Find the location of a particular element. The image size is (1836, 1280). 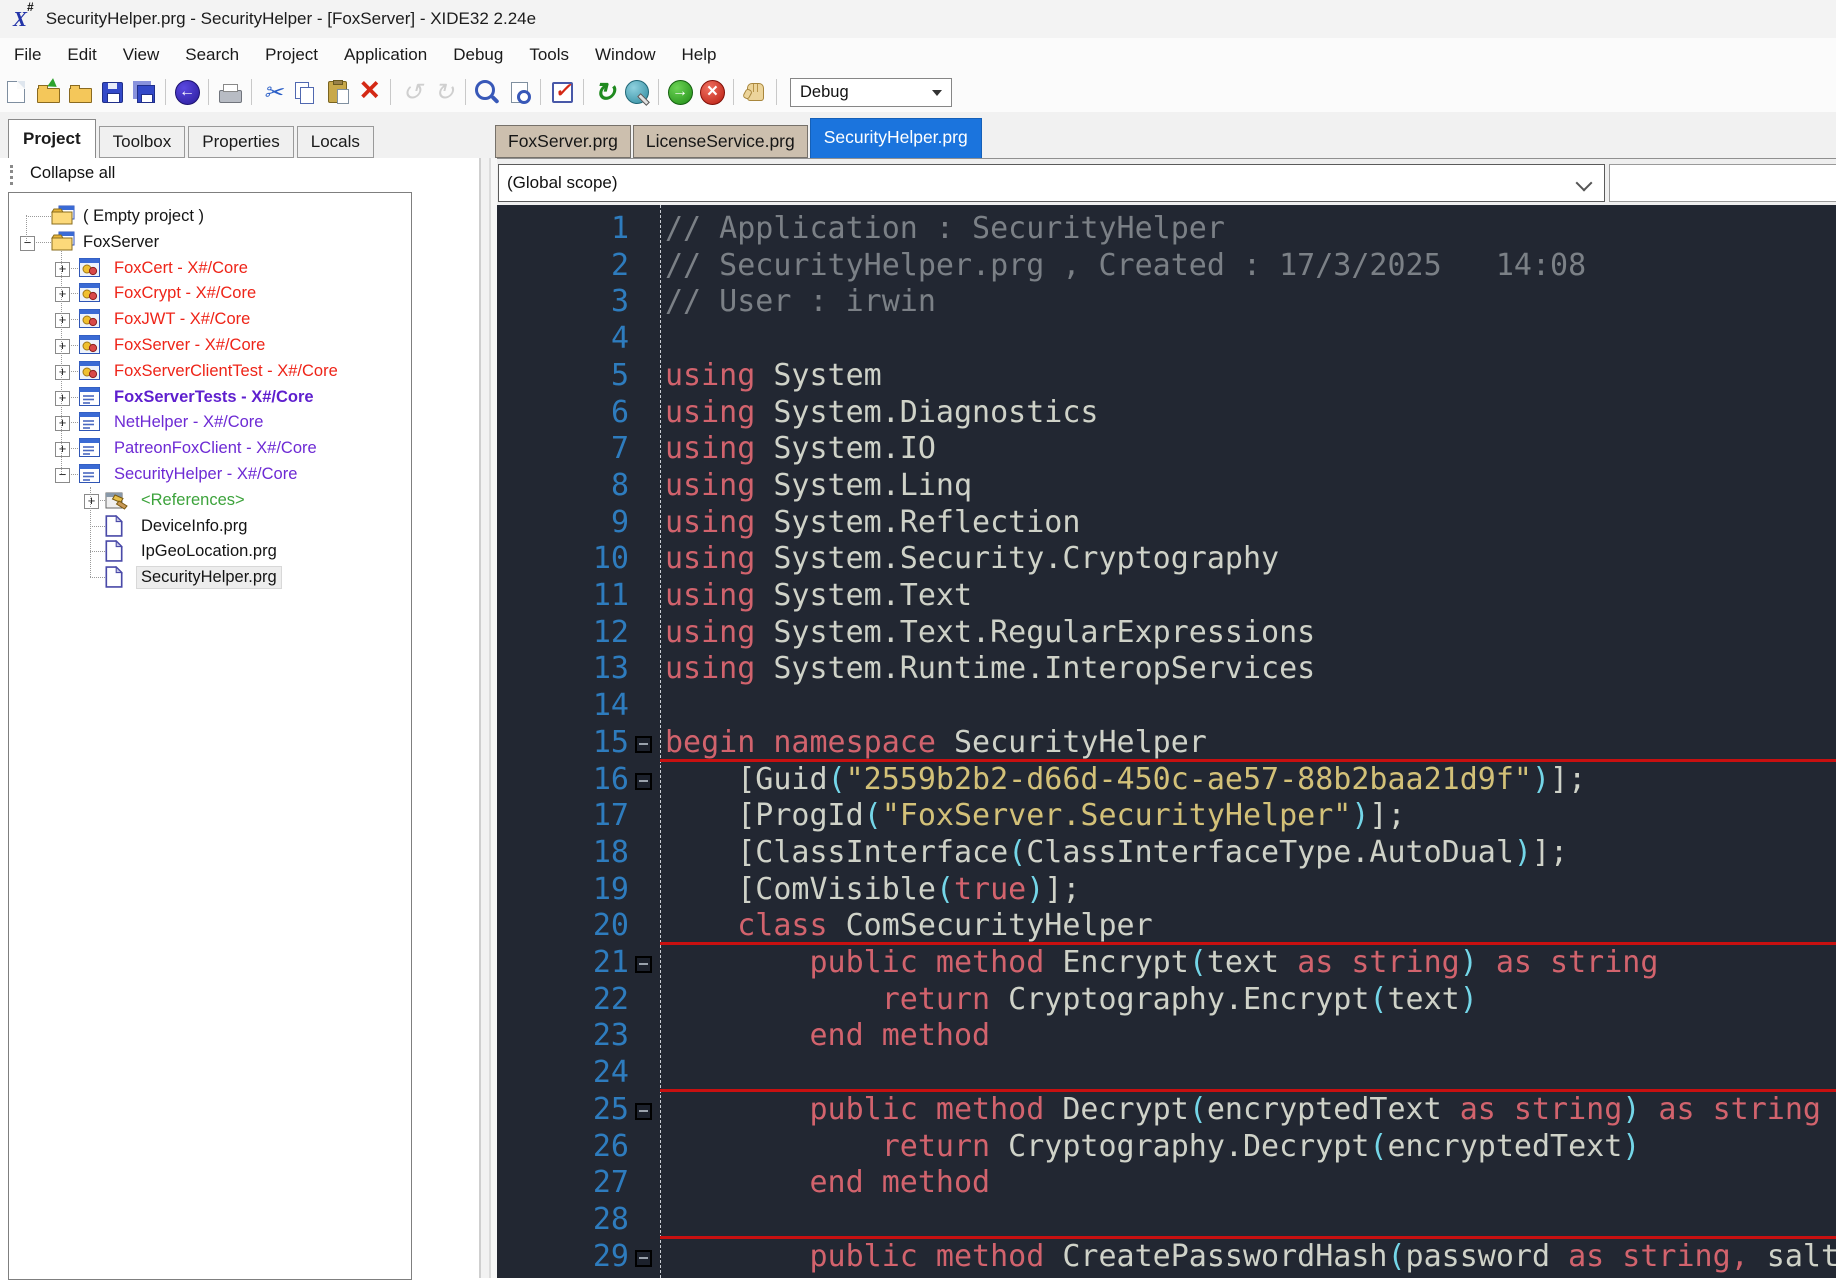

stop-button is located at coordinates (712, 92).